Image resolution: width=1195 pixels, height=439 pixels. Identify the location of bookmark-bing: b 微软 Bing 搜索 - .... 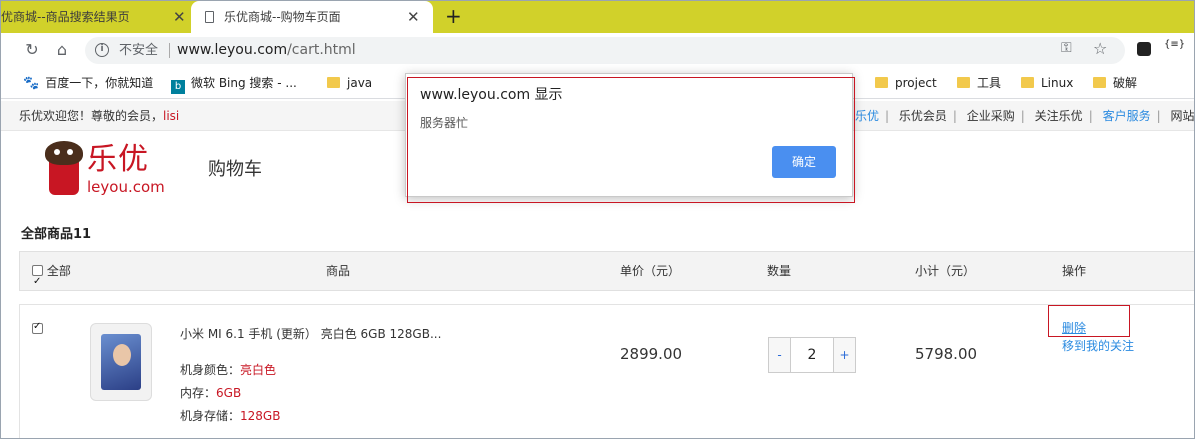
(234, 83).